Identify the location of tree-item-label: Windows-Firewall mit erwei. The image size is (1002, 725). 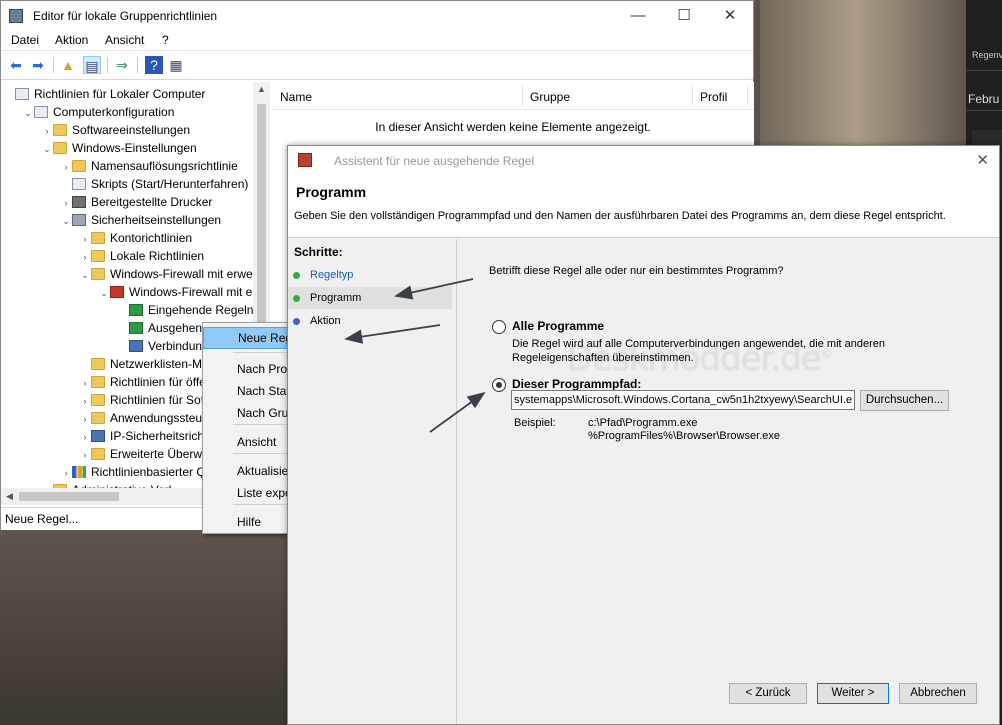
(183, 274).